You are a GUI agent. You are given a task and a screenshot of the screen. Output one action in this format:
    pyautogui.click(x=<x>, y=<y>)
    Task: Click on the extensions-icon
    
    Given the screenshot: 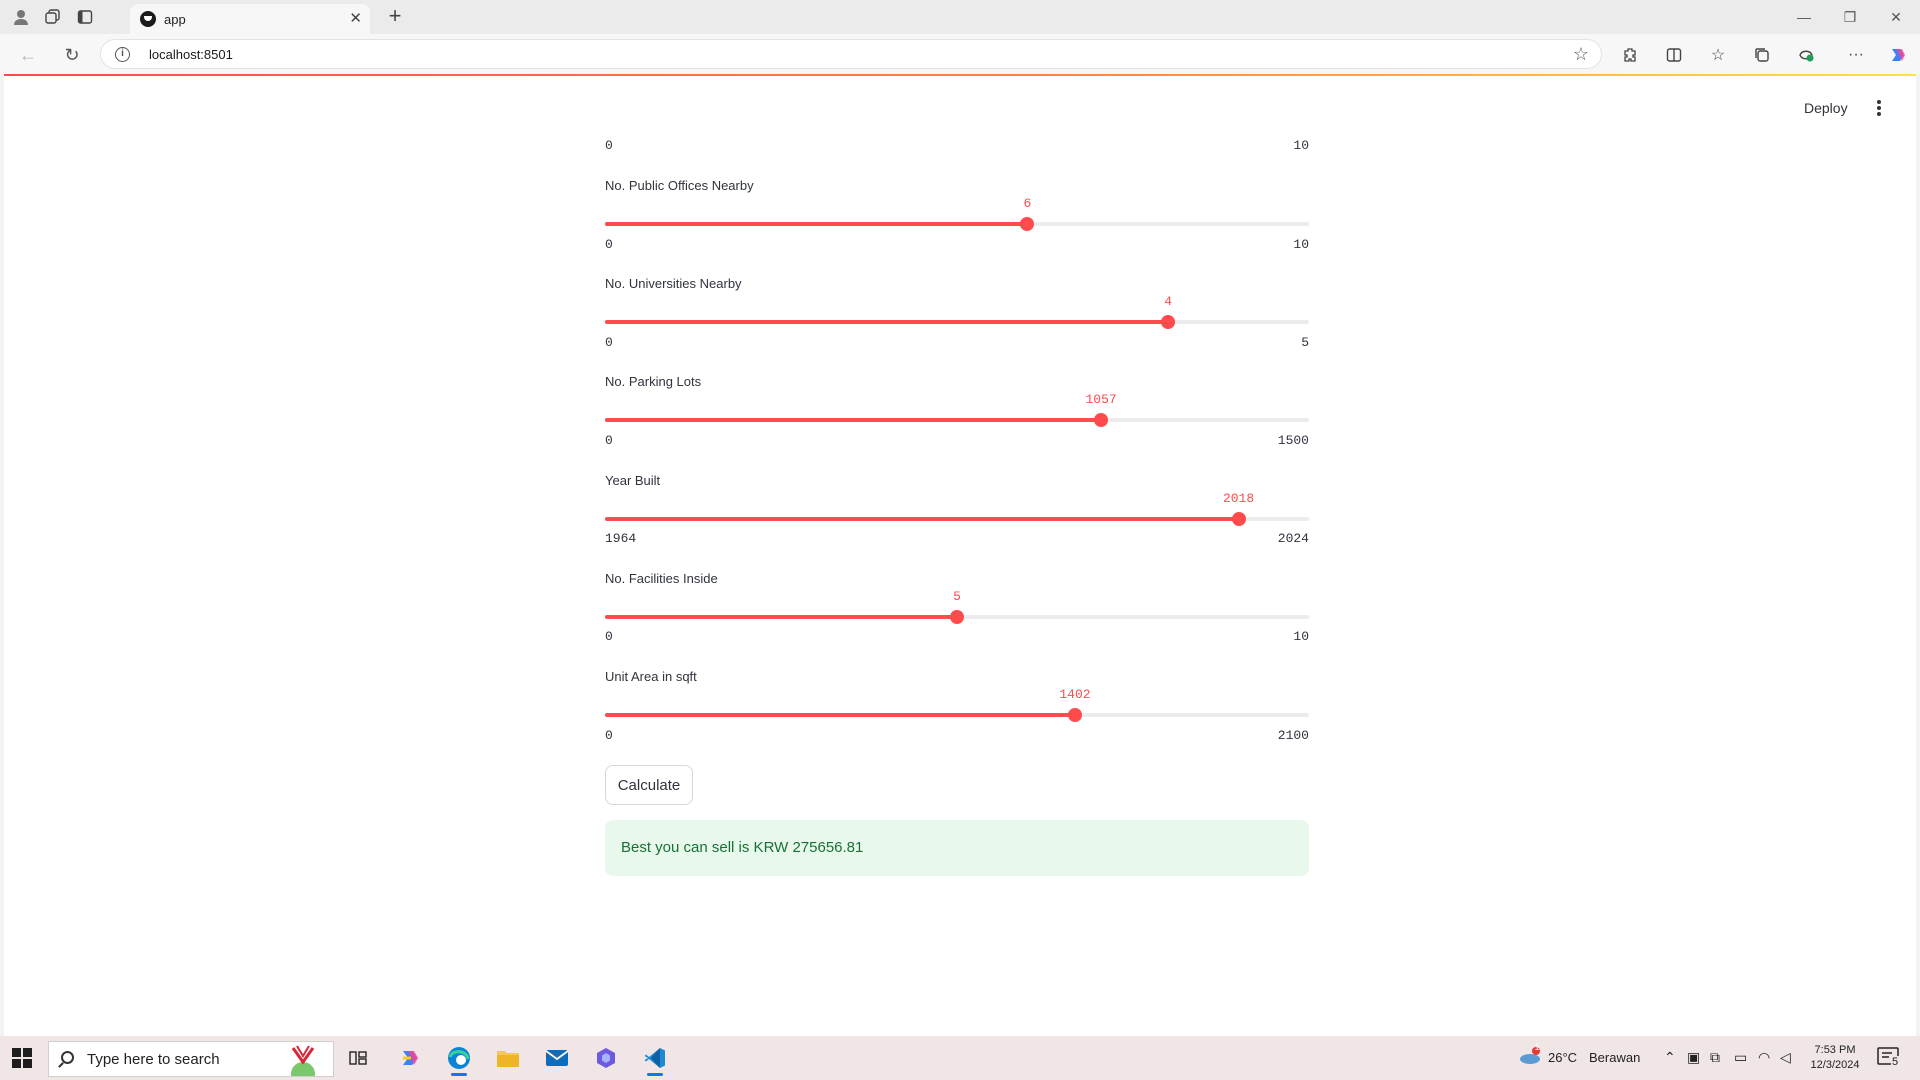 What is the action you would take?
    pyautogui.click(x=1630, y=55)
    